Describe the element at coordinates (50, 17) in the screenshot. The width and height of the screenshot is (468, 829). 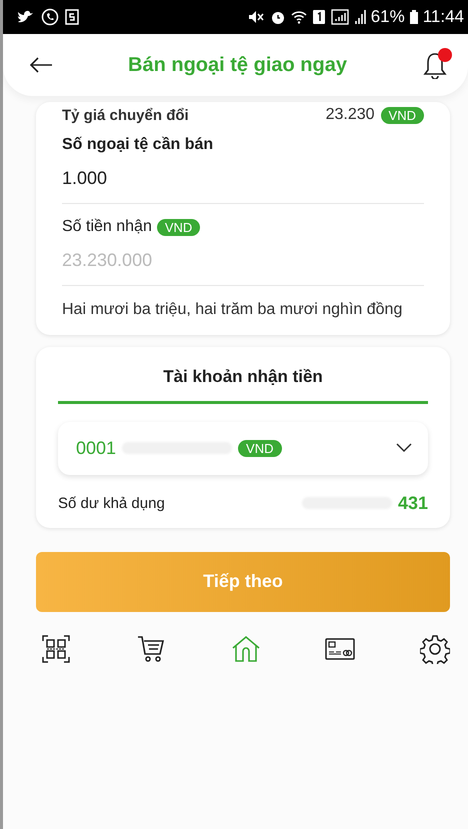
I see `phone-bubble-icon` at that location.